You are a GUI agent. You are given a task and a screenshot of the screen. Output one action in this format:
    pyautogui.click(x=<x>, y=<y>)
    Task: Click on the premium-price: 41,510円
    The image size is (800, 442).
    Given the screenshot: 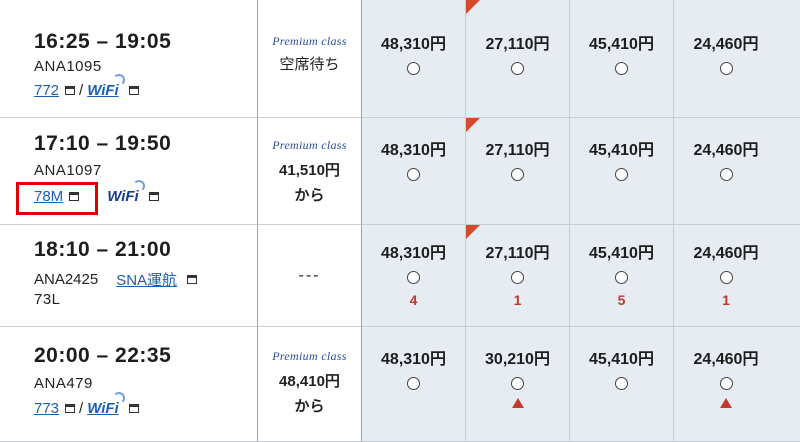 What is the action you would take?
    pyautogui.click(x=309, y=170)
    